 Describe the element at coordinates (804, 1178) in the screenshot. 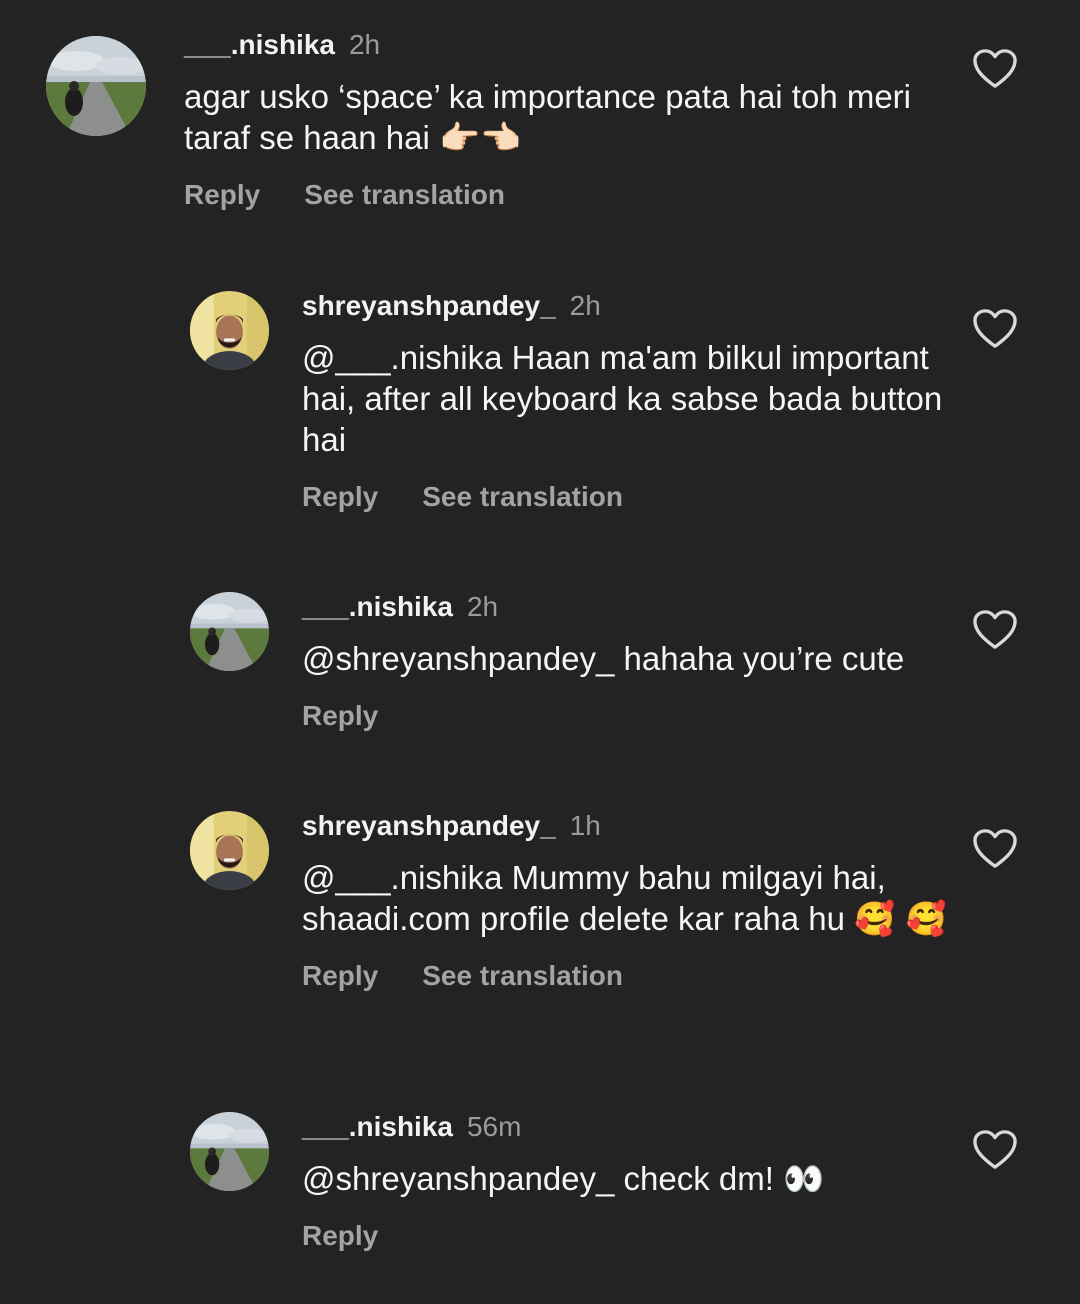

I see `emoji: 👀` at that location.